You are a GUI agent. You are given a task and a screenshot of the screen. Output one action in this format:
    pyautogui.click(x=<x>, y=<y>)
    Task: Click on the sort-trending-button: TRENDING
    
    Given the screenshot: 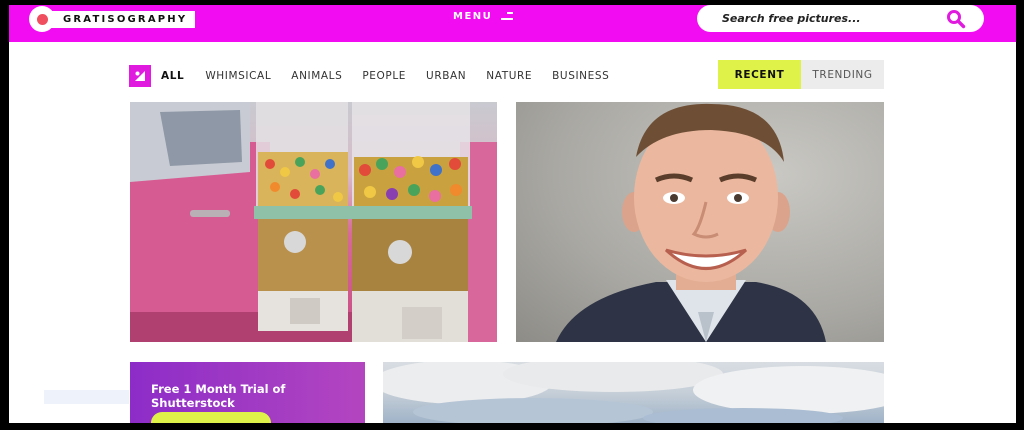 What is the action you would take?
    pyautogui.click(x=842, y=74)
    